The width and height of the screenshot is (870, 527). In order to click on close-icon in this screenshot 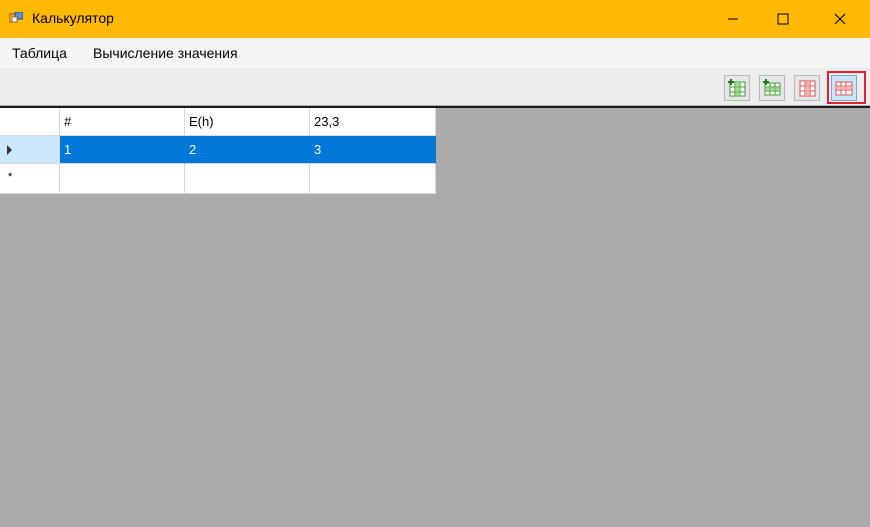, I will do `click(840, 19)`.